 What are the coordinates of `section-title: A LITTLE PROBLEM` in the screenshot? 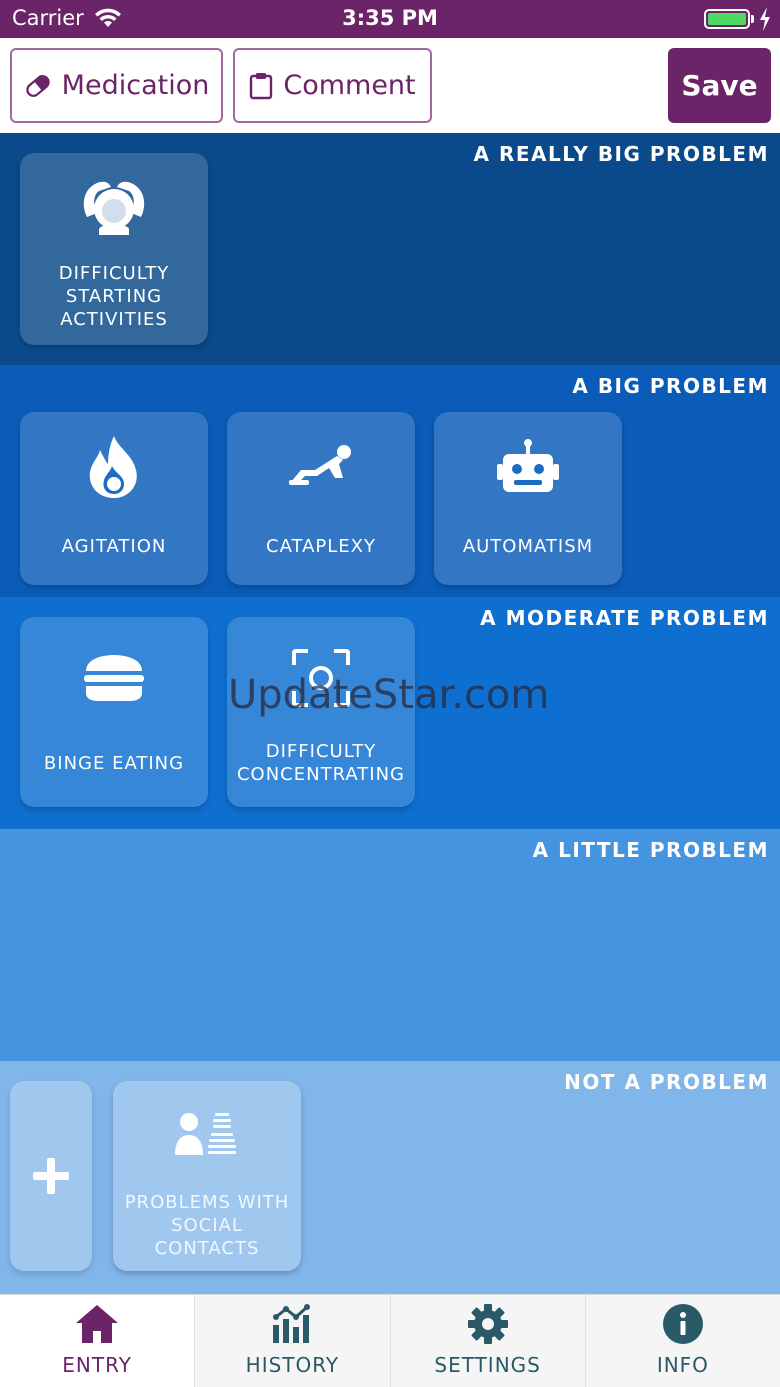 It's located at (650, 850).